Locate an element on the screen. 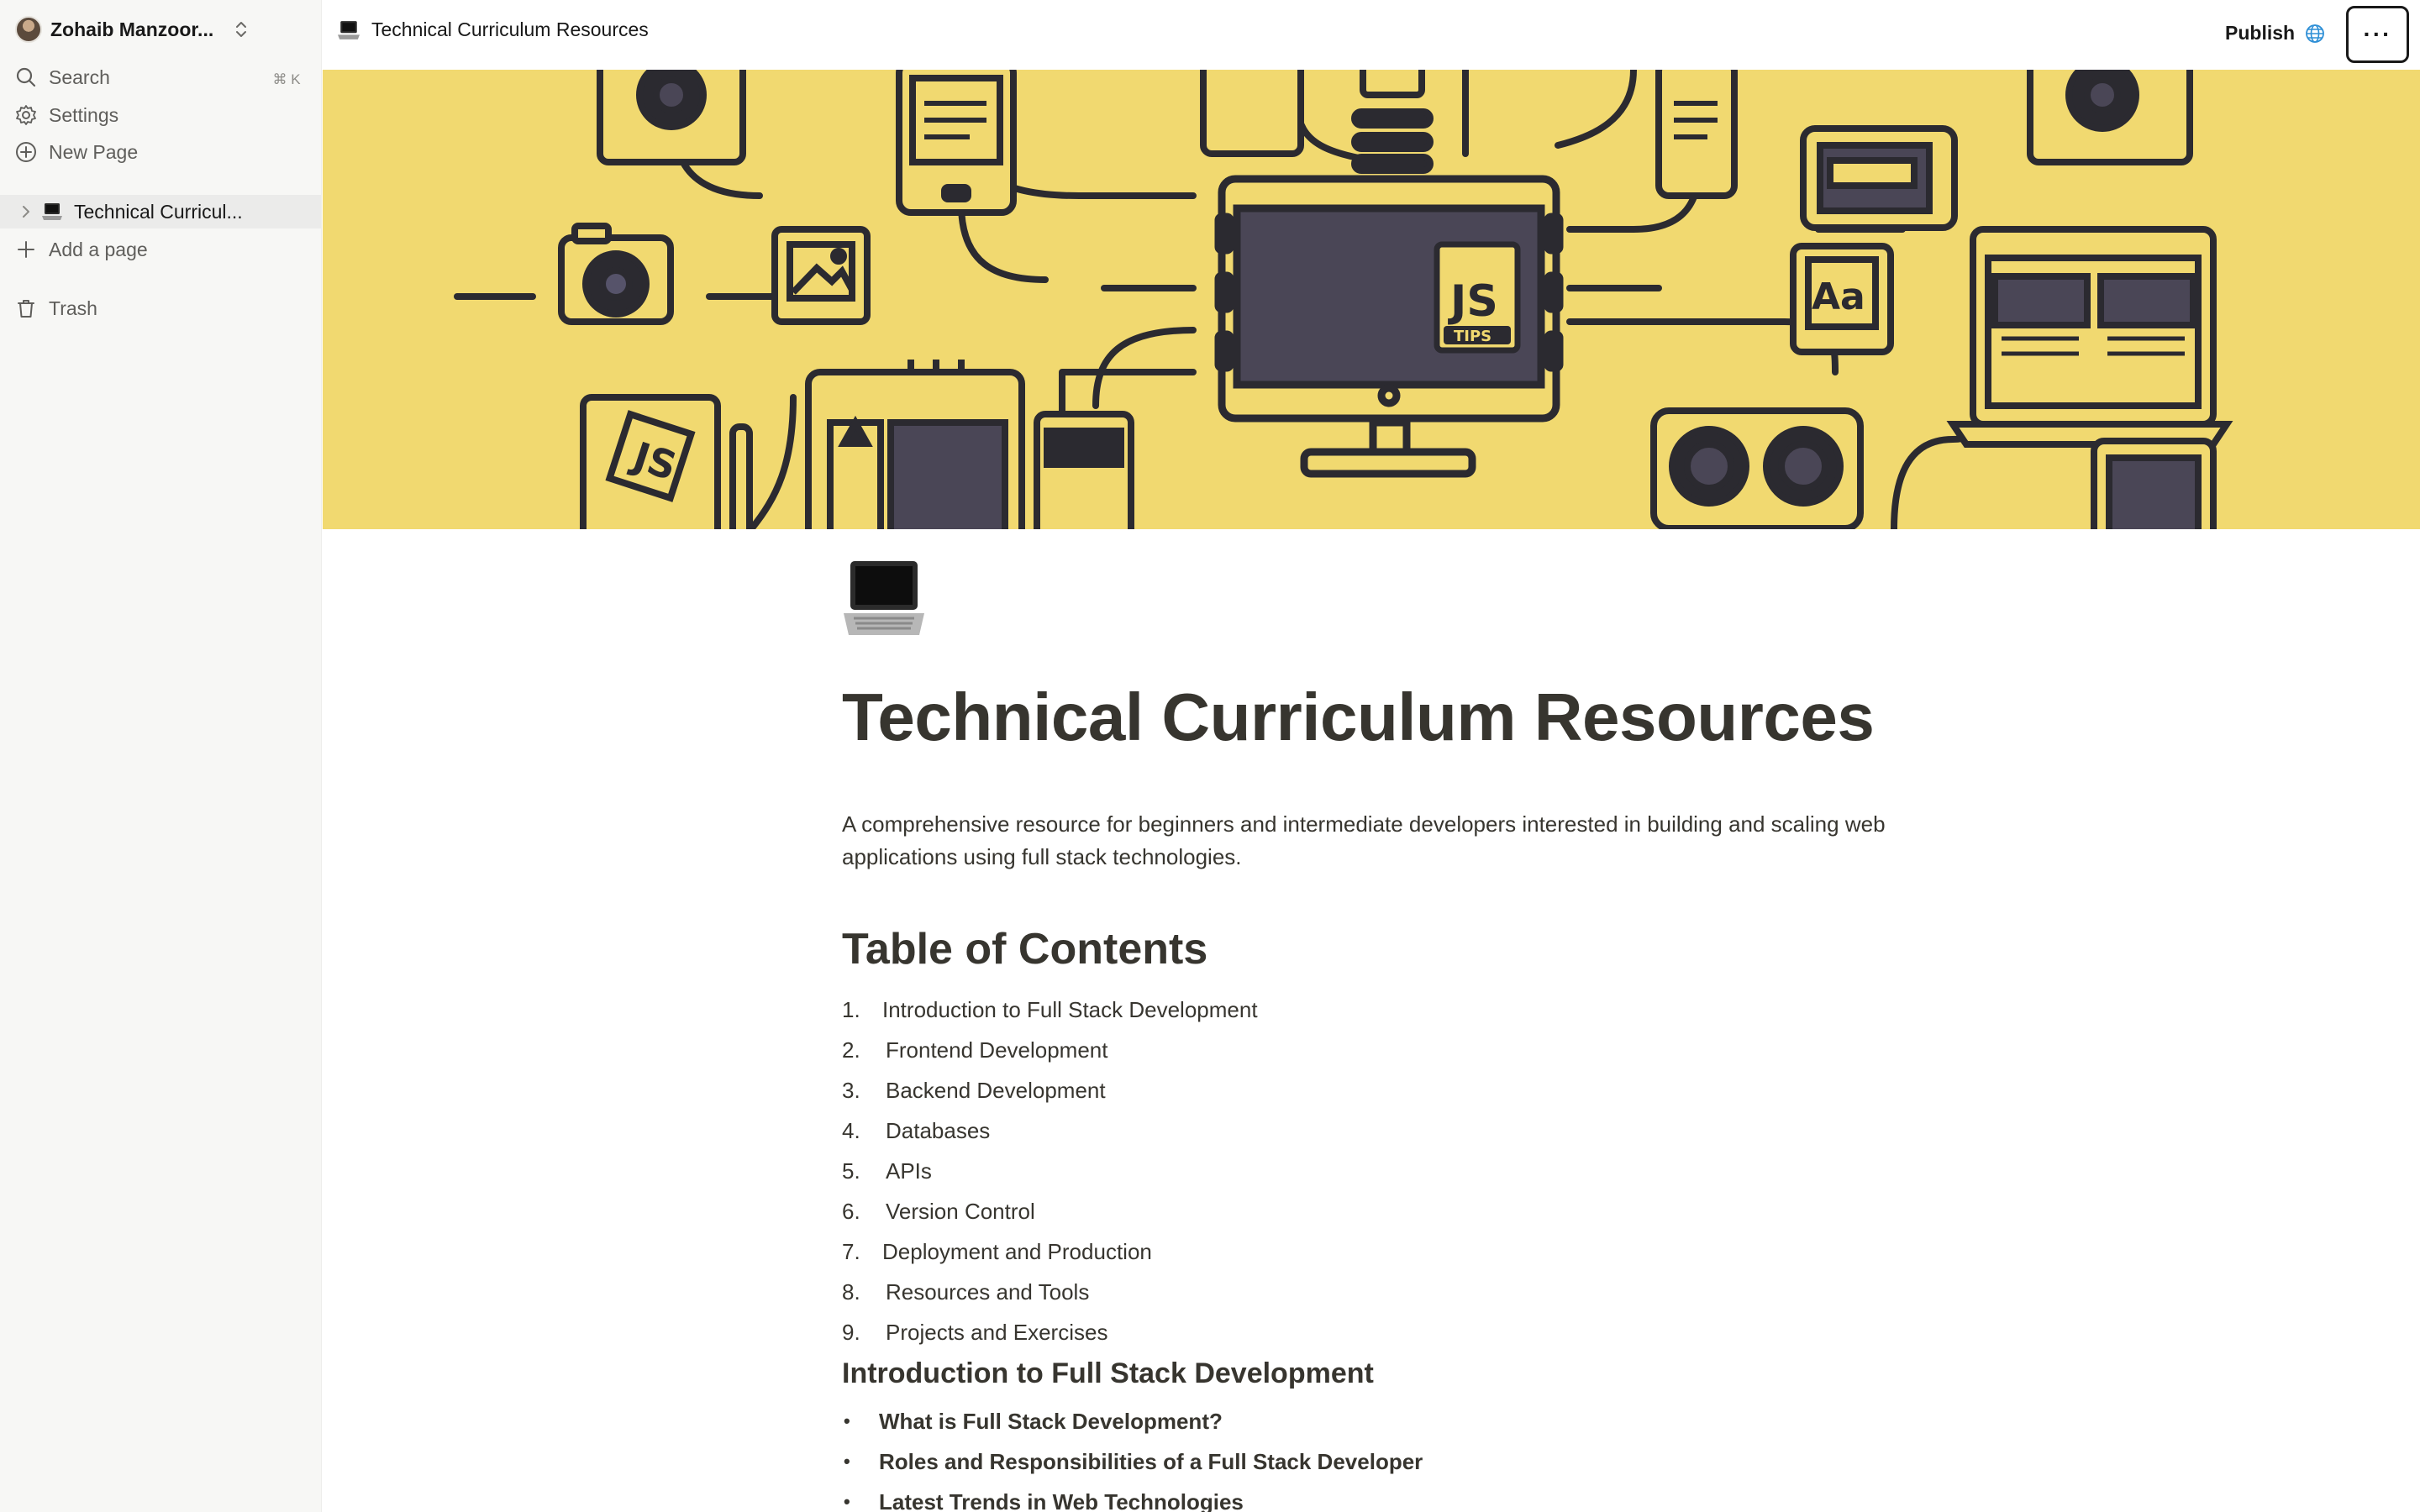 Image resolution: width=2420 pixels, height=1512 pixels. list-item: • Latest Trends in Web Technologies is located at coordinates (1133, 1497).